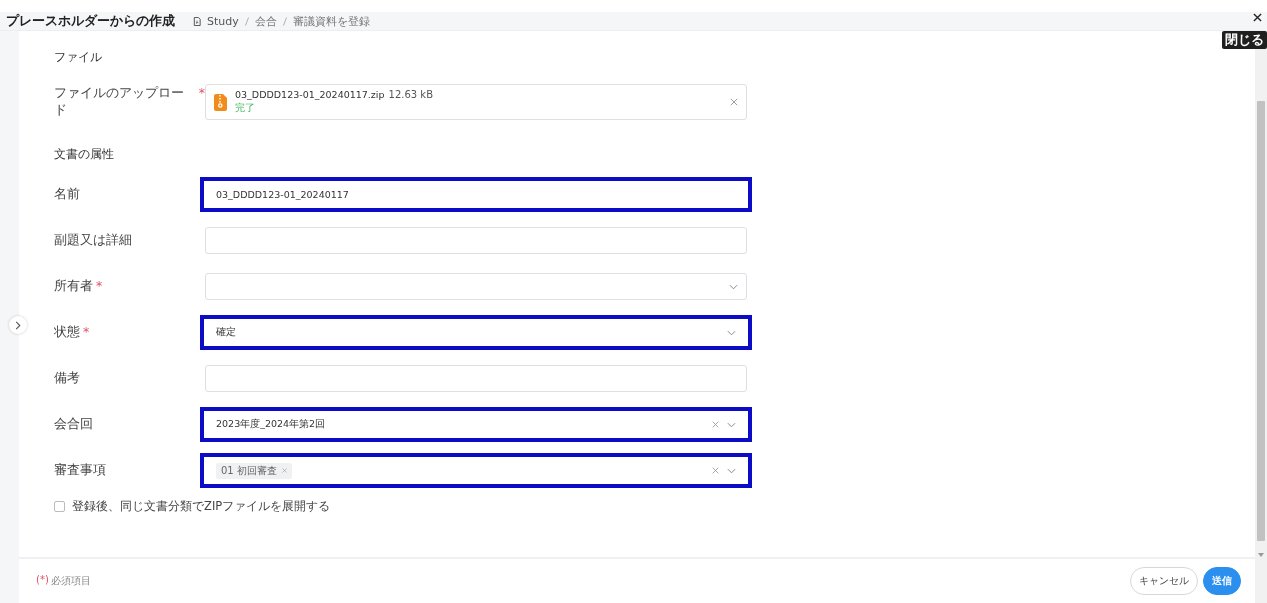 This screenshot has height=603, width=1267. What do you see at coordinates (310, 94) in the screenshot?
I see `file-name: 03_DDDD123-01_20240117.zip` at bounding box center [310, 94].